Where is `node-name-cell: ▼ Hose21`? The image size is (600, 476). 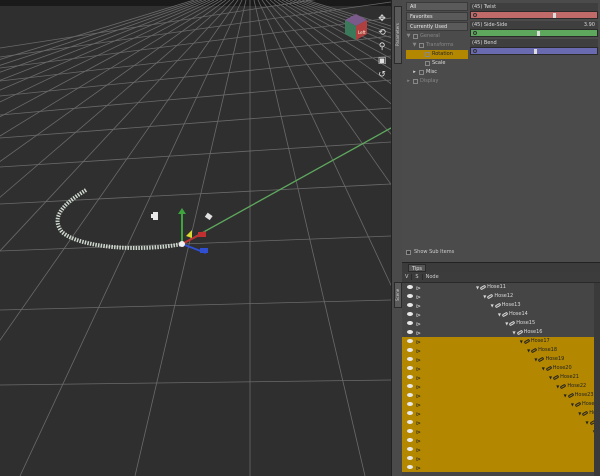
node-name-cell: ▼ Hose21 is located at coordinates (564, 377).